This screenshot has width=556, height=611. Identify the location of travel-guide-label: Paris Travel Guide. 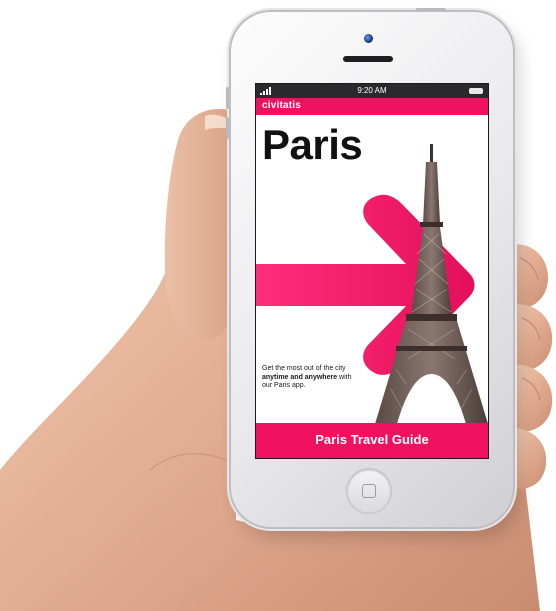
(372, 439).